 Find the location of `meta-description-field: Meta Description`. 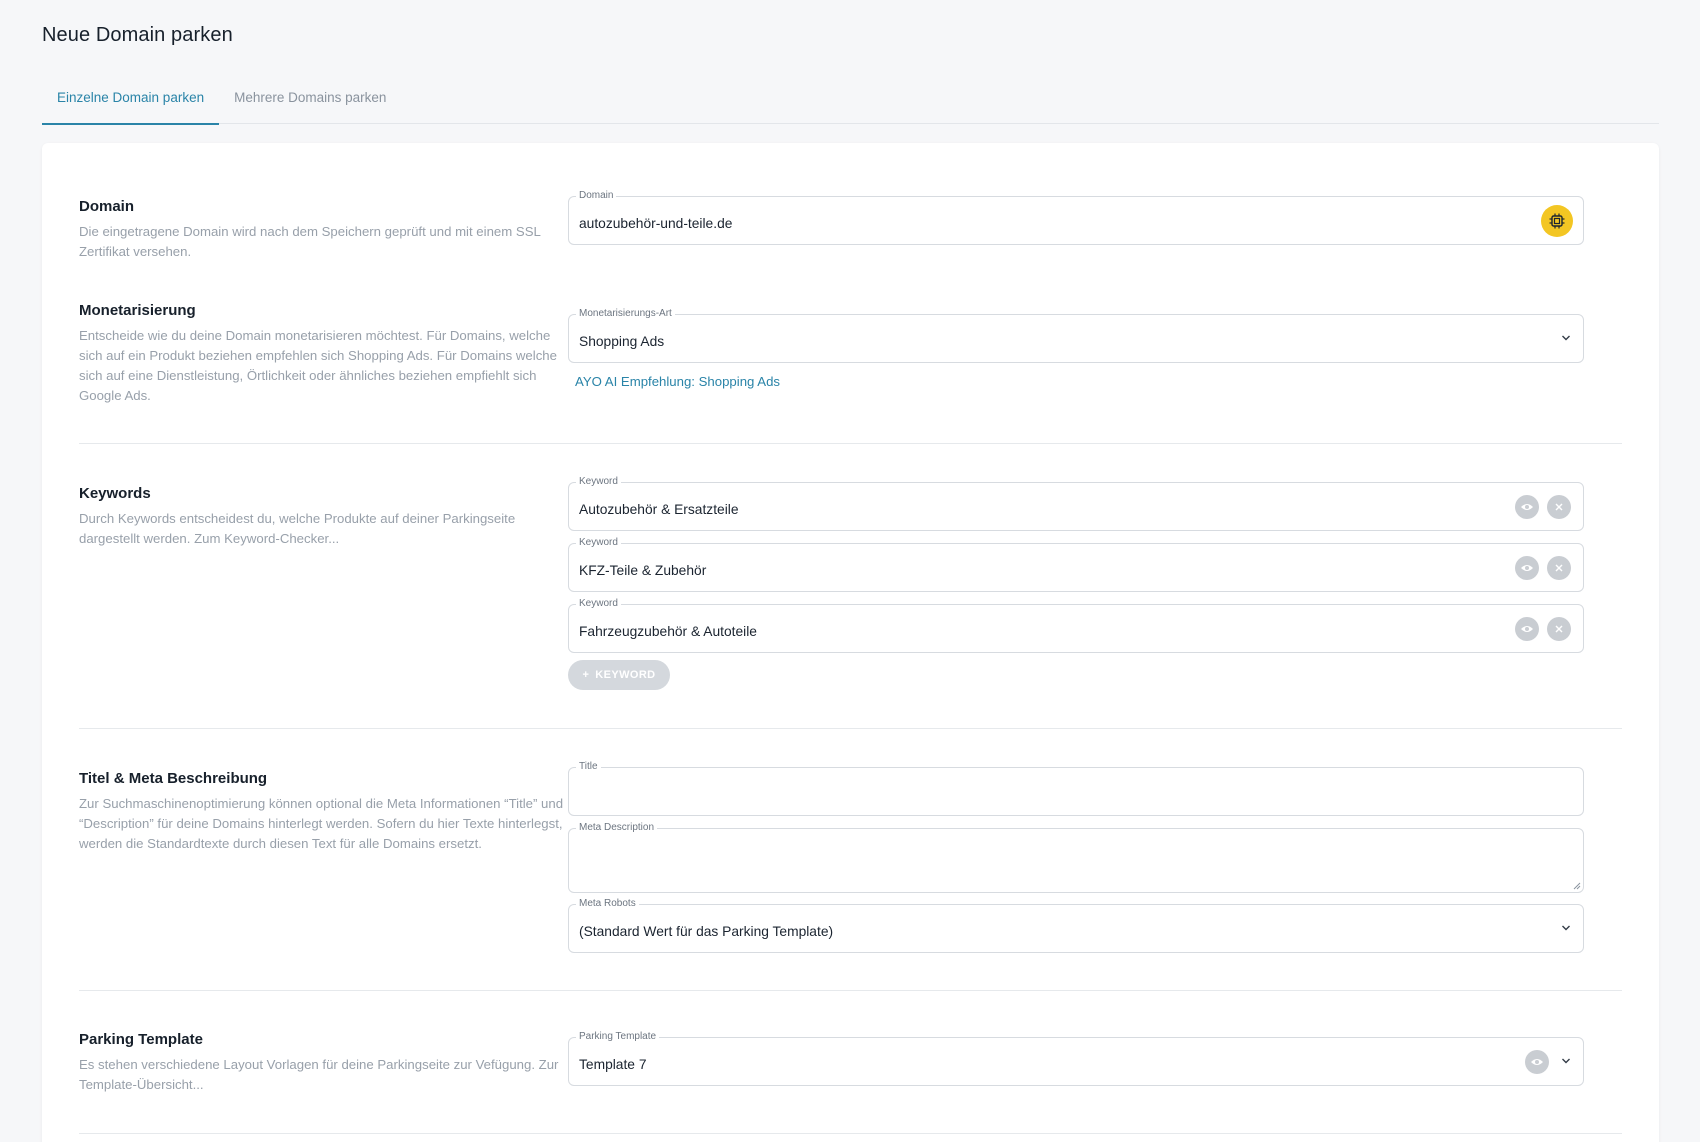

meta-description-field: Meta Description is located at coordinates (1076, 857).